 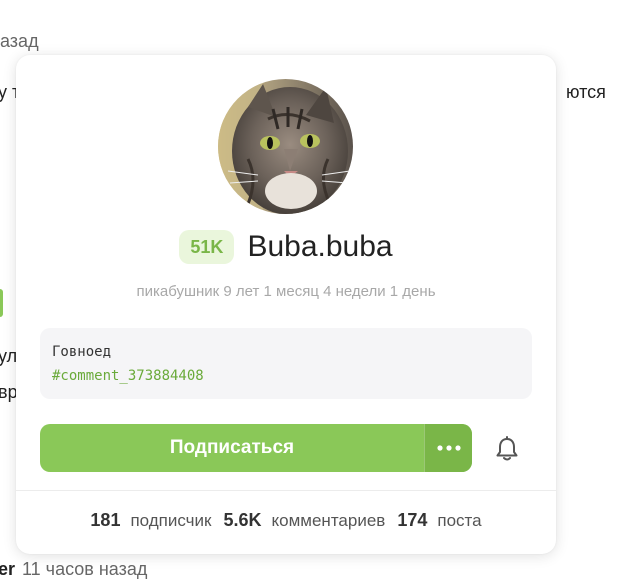 I want to click on user-note: Говноед #comment_373884408, so click(x=286, y=363).